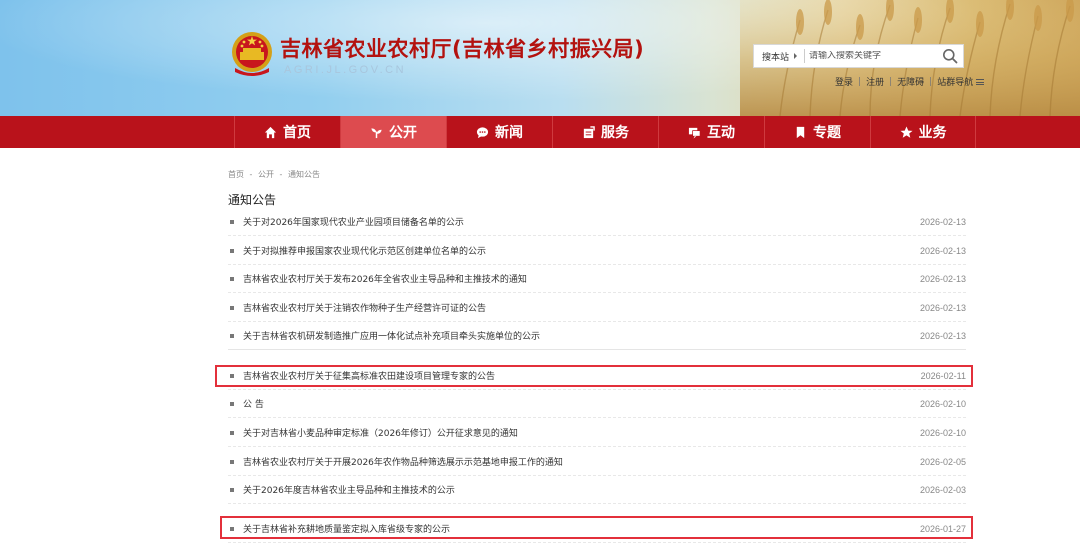 This screenshot has width=1080, height=545. I want to click on nav-item-news: 新闻, so click(499, 132).